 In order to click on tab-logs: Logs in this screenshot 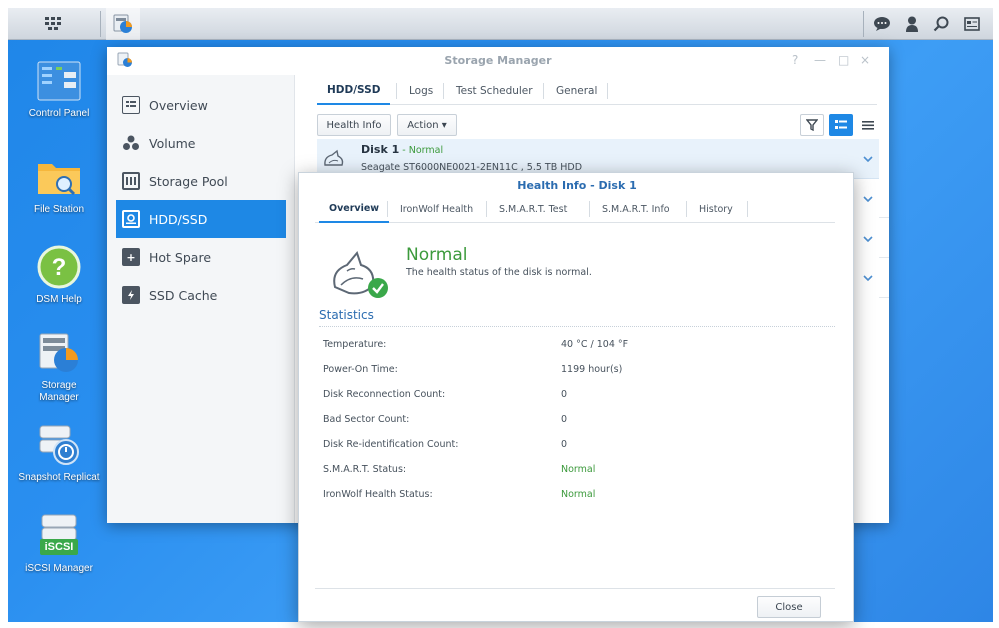, I will do `click(421, 91)`.